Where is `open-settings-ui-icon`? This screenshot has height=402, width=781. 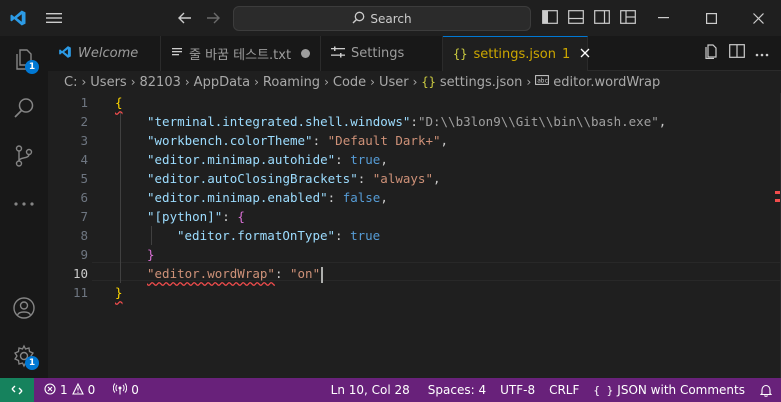
open-settings-ui-icon is located at coordinates (711, 53).